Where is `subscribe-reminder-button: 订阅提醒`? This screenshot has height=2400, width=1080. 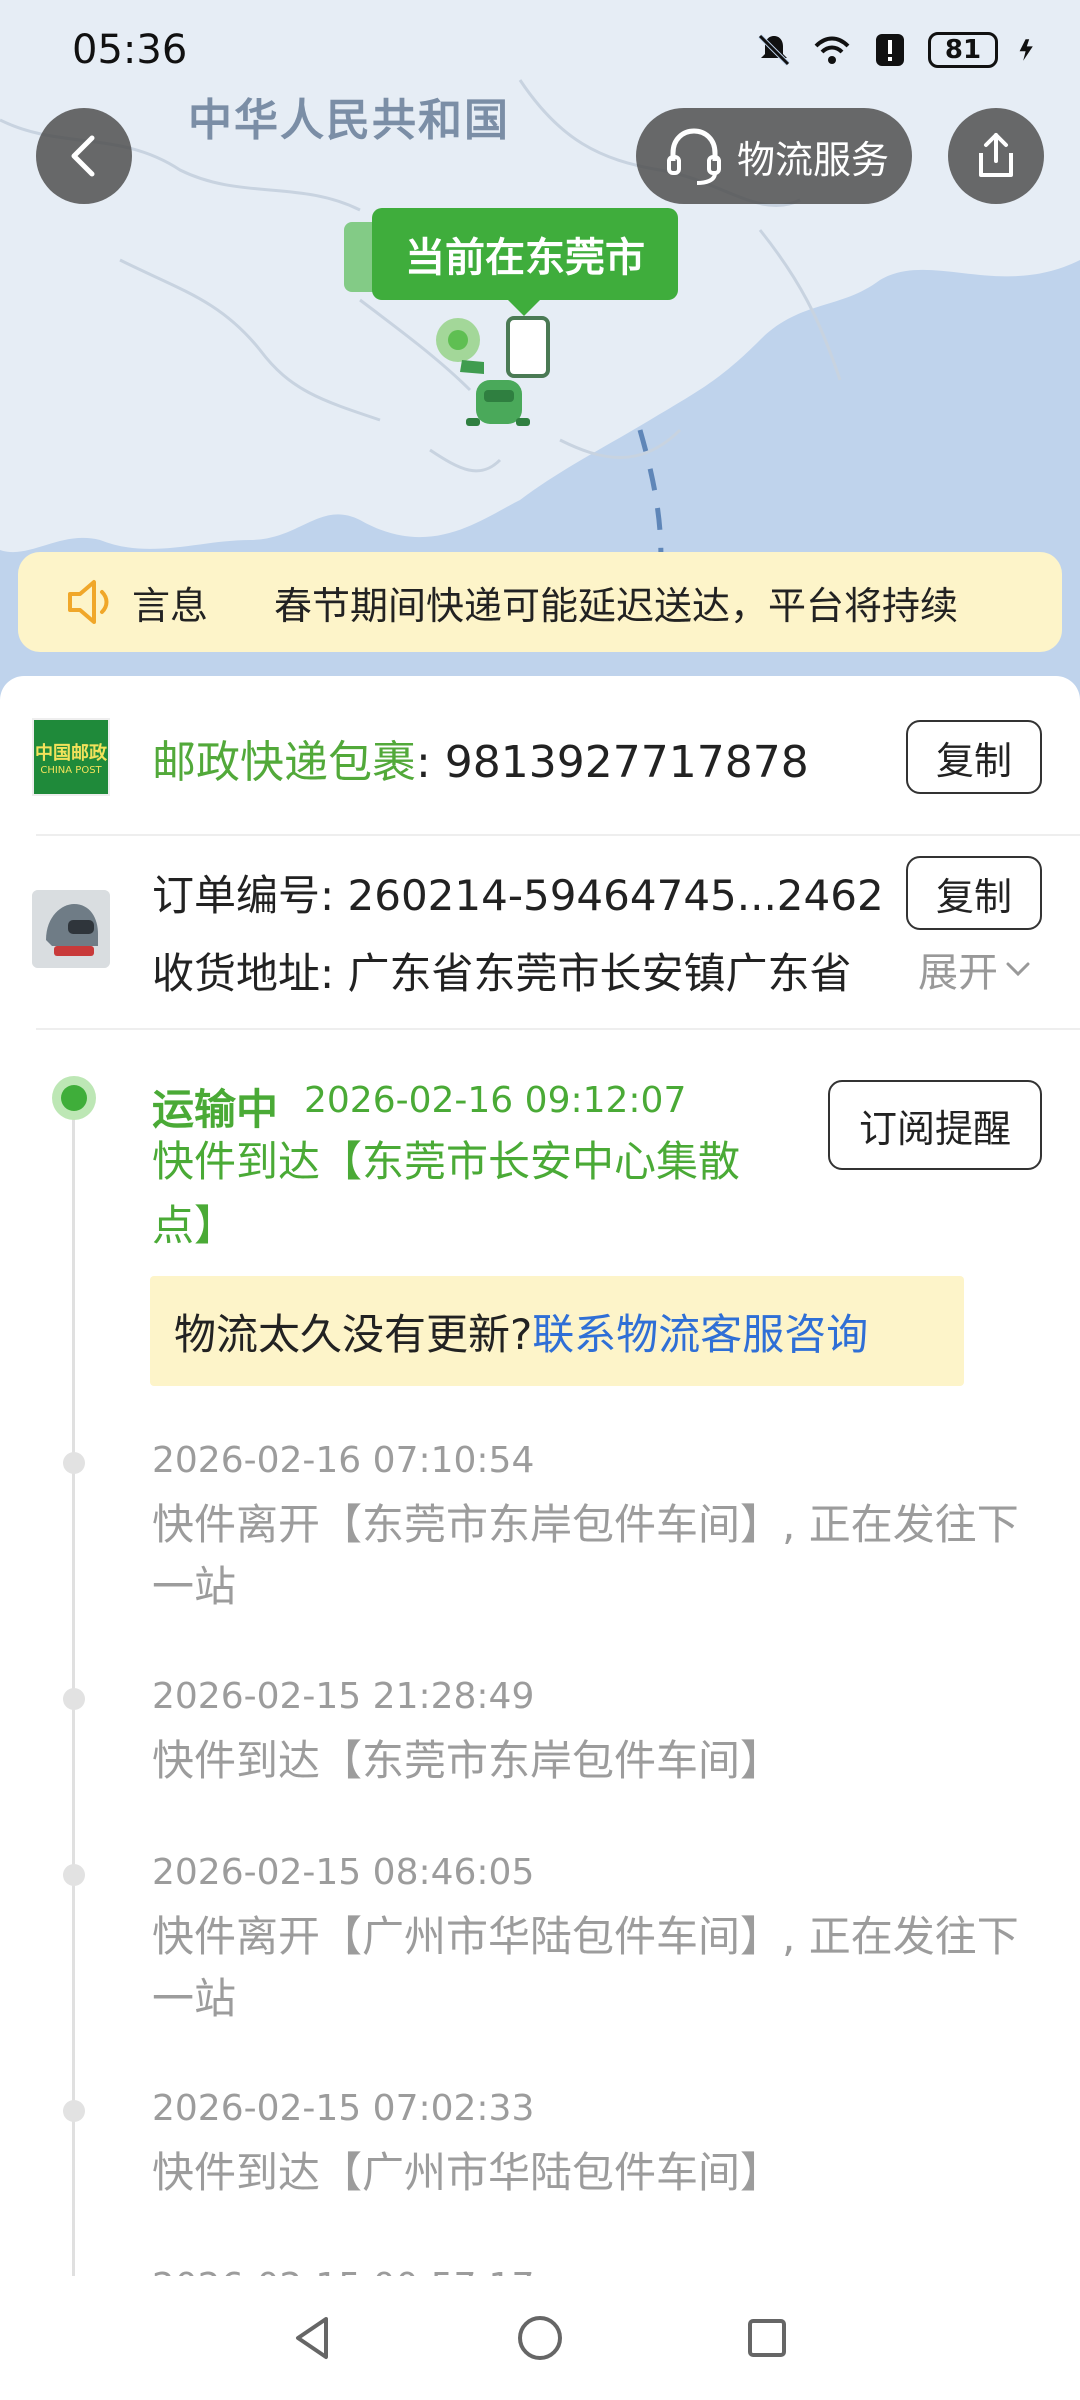 subscribe-reminder-button: 订阅提醒 is located at coordinates (935, 1125).